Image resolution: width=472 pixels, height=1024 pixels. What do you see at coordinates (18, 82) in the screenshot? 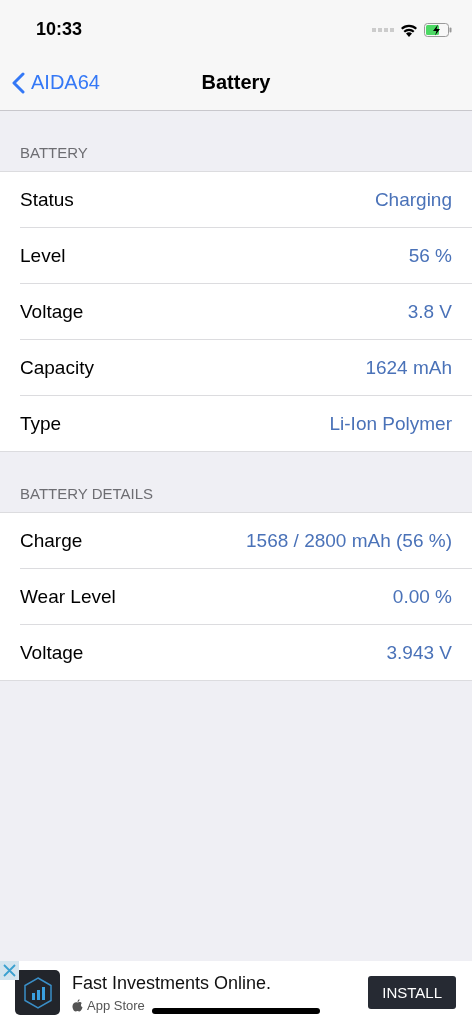
I see `chevron-left-icon` at bounding box center [18, 82].